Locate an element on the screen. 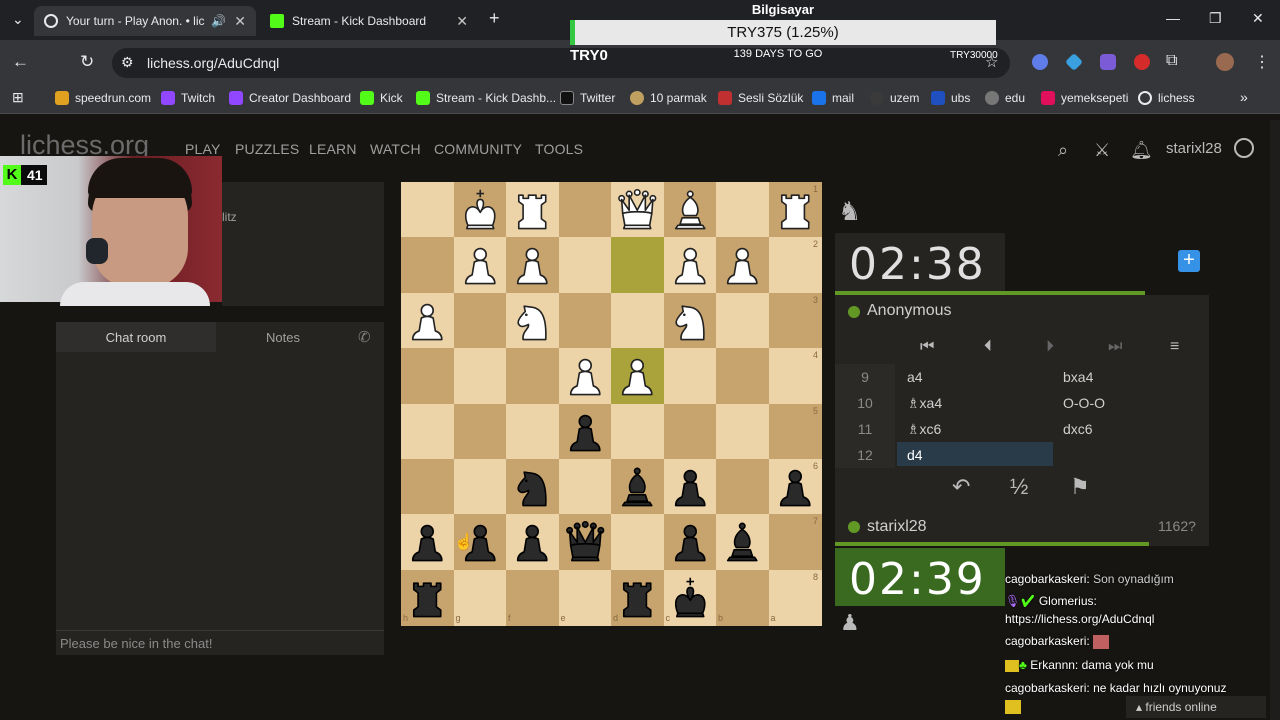  bookmark-mail: mail is located at coordinates (833, 98).